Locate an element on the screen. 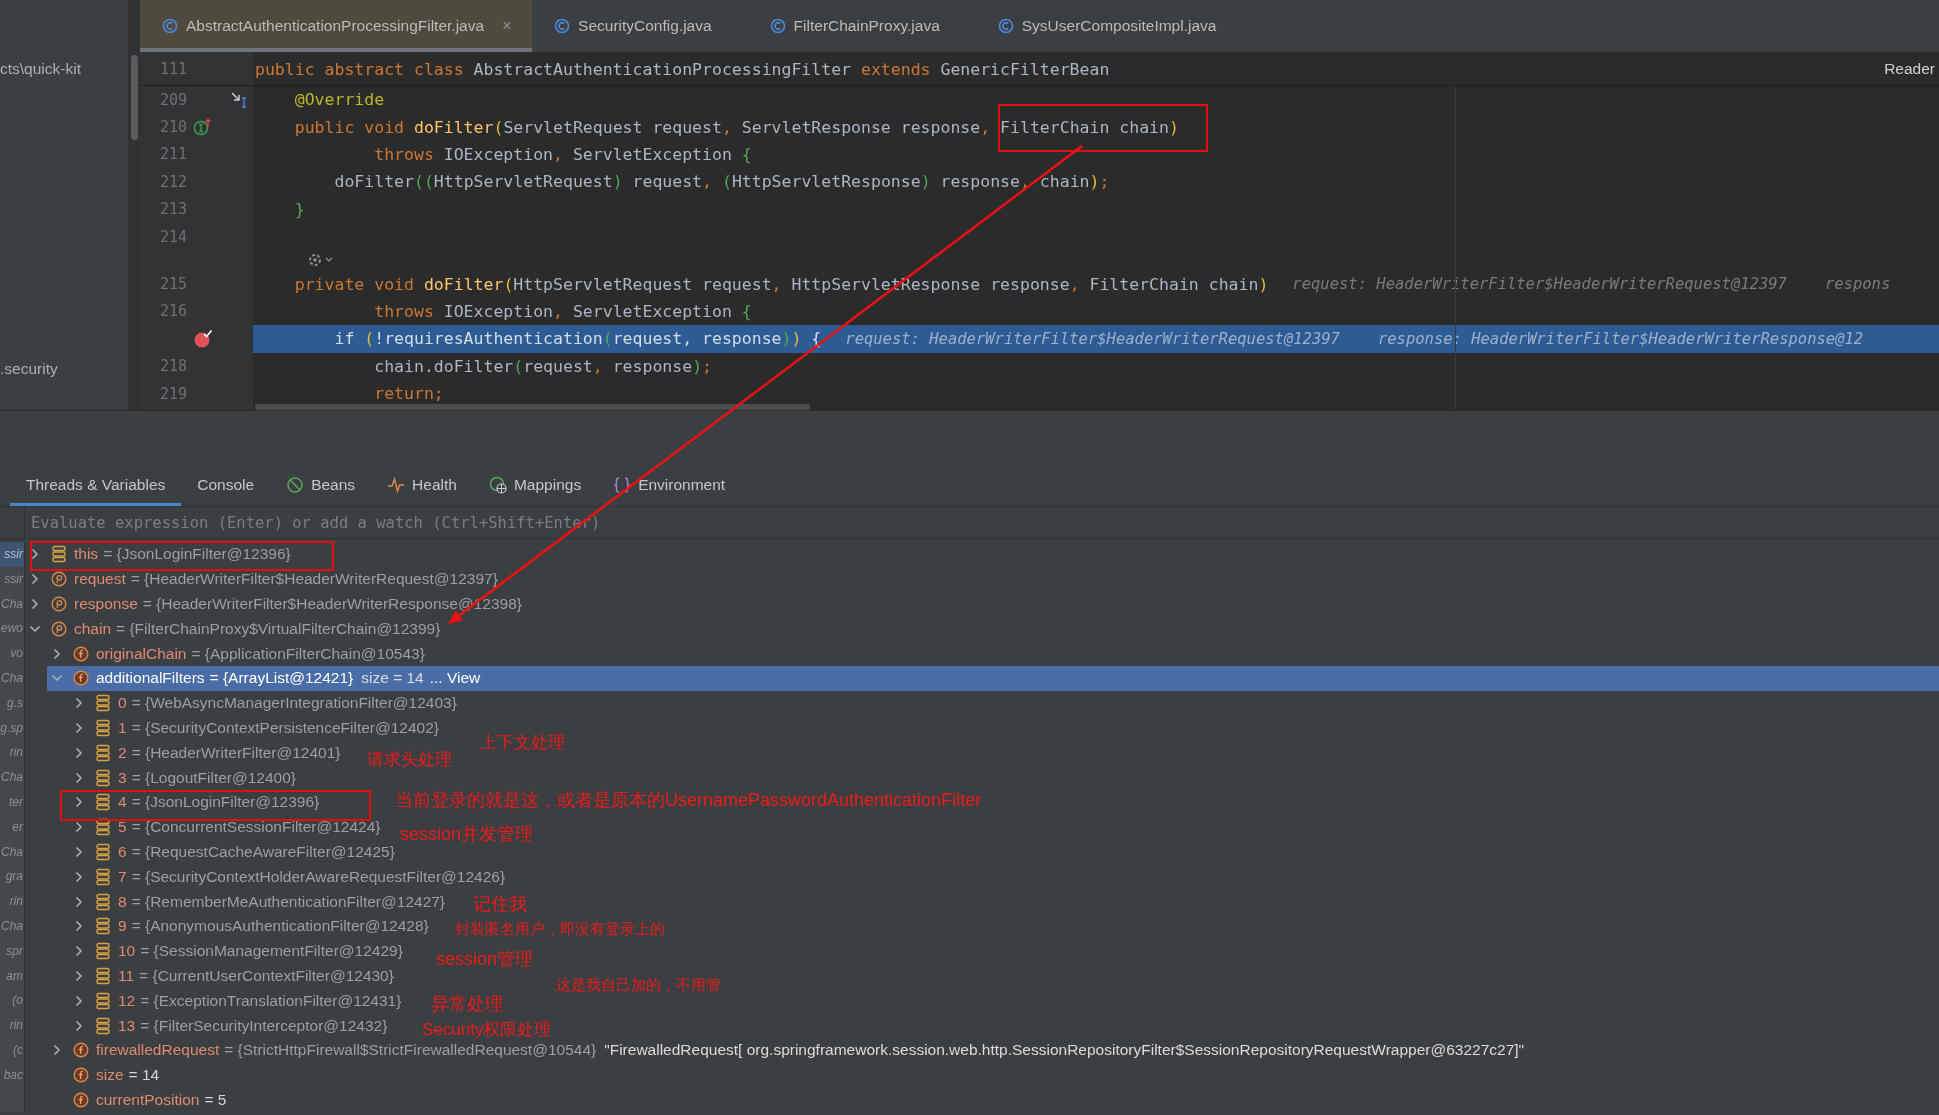 Image resolution: width=1939 pixels, height=1115 pixels. variable-row: 12 = {ExceptionTranslationFilter@12431} is located at coordinates (235, 1001).